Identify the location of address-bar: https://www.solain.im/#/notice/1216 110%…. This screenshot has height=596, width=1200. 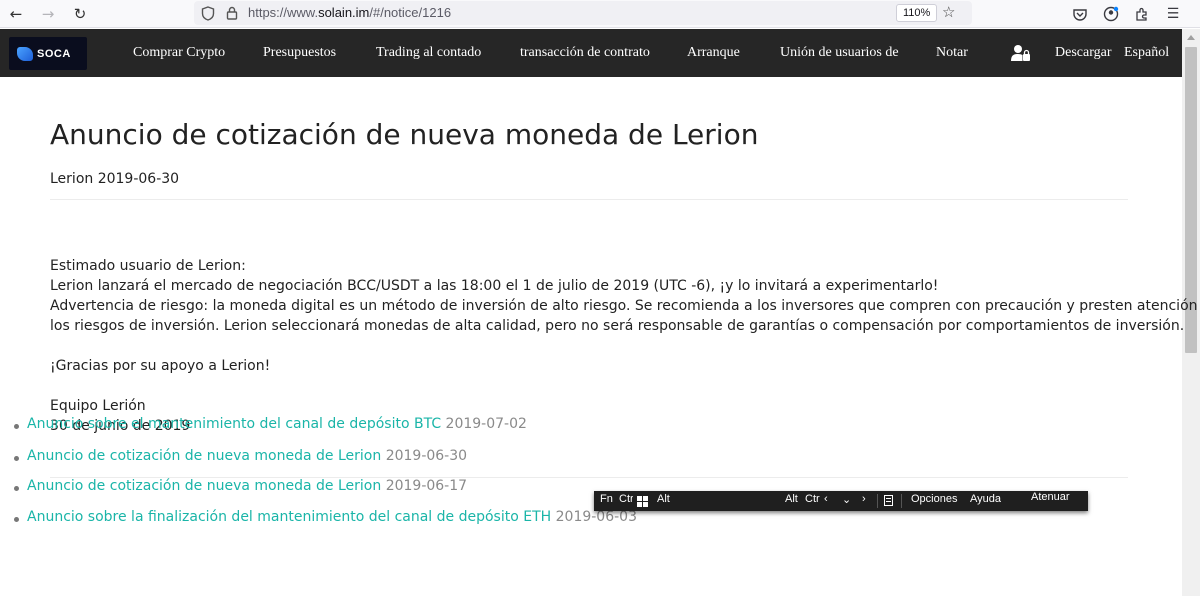
(583, 13).